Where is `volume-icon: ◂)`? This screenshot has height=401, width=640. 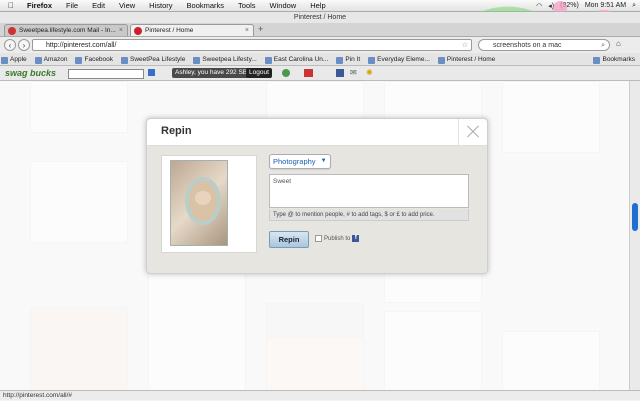
volume-icon: ◂) is located at coordinates (551, 6).